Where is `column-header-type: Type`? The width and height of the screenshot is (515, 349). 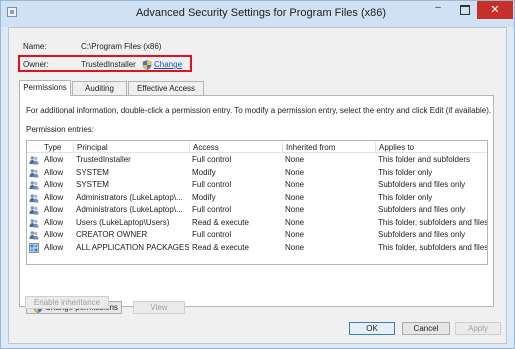
column-header-type: Type is located at coordinates (57, 147).